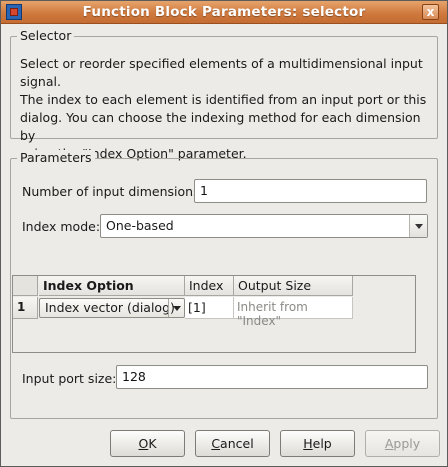 Image resolution: width=448 pixels, height=467 pixels. I want to click on num-dims-field: 1, so click(310, 191).